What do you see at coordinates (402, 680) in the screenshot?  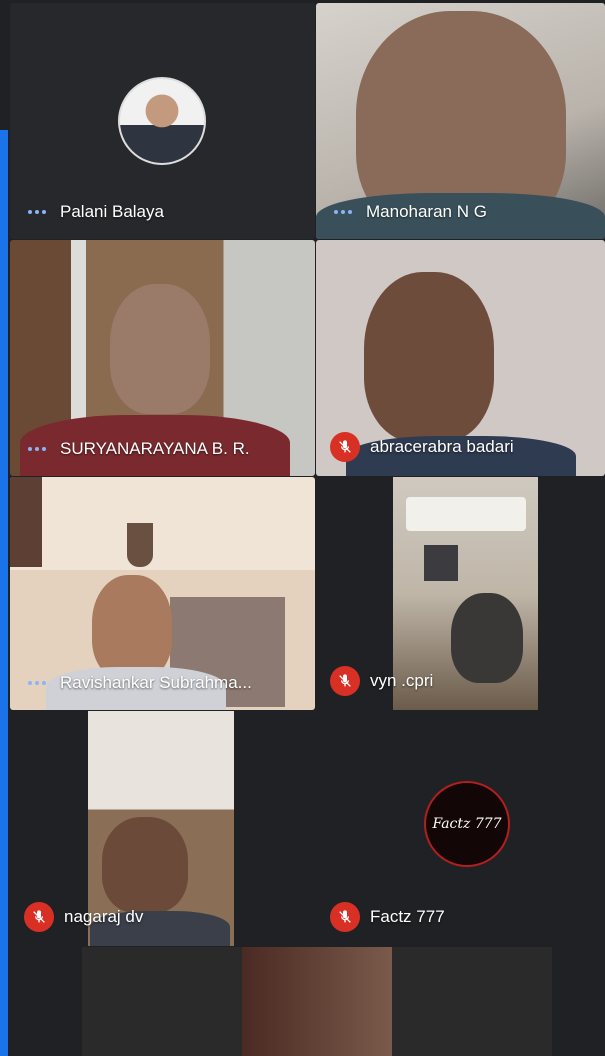 I see `participant-name: vyn .cpri` at bounding box center [402, 680].